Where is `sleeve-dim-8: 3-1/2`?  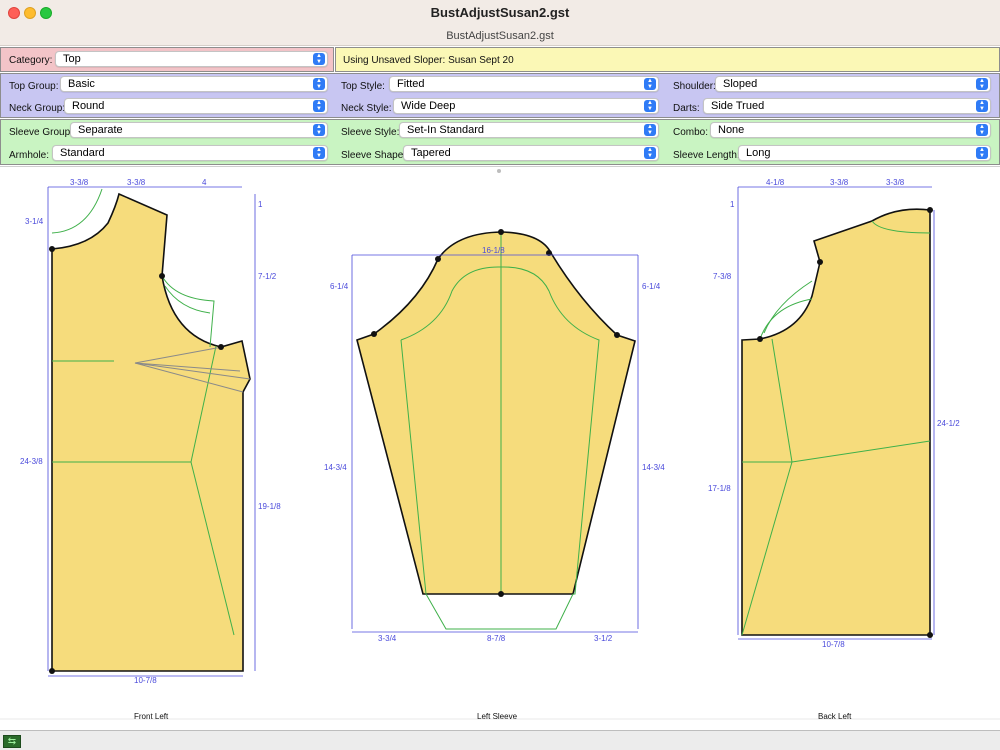 sleeve-dim-8: 3-1/2 is located at coordinates (603, 638).